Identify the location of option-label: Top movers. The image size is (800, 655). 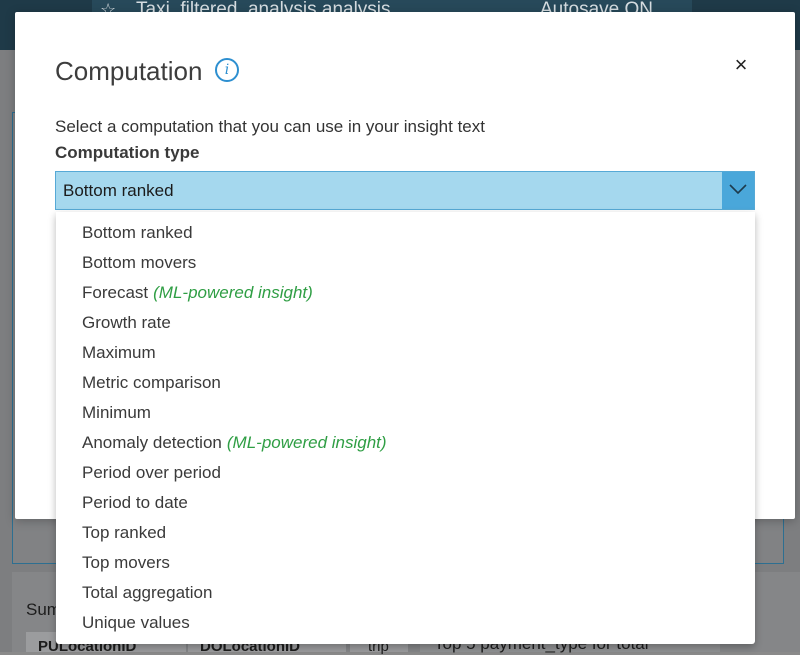
(126, 562).